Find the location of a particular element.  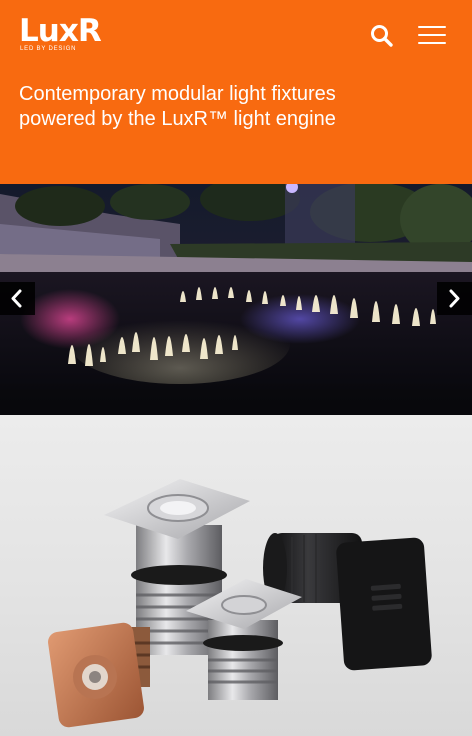

chevron-left-icon is located at coordinates (16, 298).